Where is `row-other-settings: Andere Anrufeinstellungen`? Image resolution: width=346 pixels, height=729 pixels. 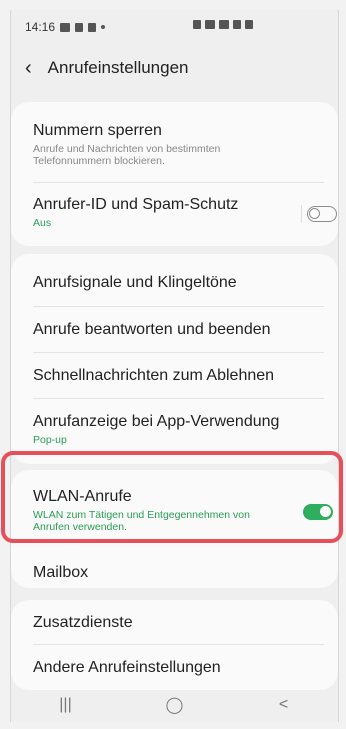 row-other-settings: Andere Anrufeinstellungen is located at coordinates (178, 668).